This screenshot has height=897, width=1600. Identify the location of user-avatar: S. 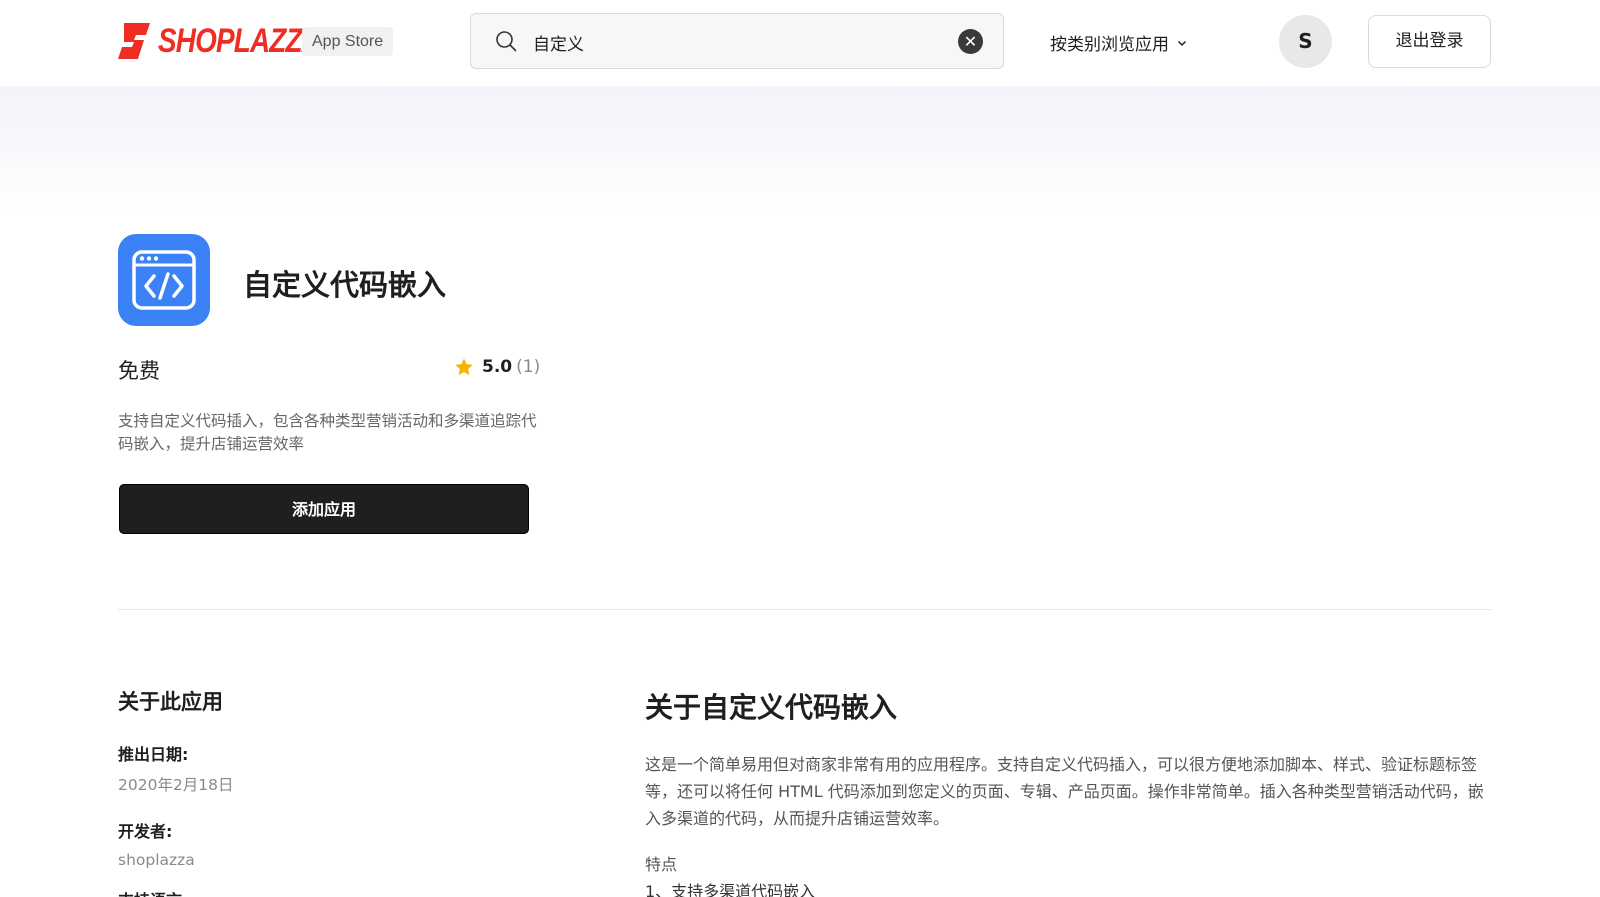
(1305, 41).